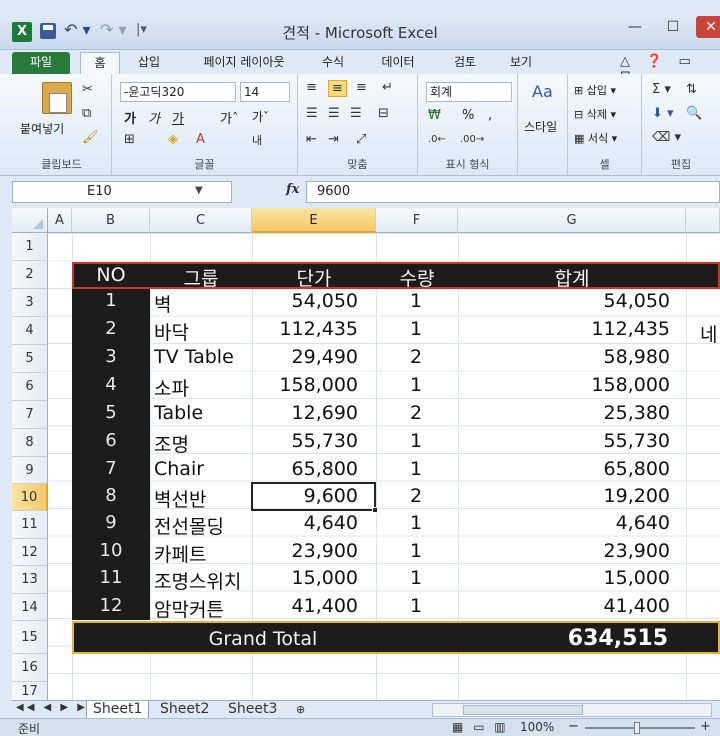 The height and width of the screenshot is (736, 720). I want to click on sheet-tab-3: Sheet3, so click(252, 710).